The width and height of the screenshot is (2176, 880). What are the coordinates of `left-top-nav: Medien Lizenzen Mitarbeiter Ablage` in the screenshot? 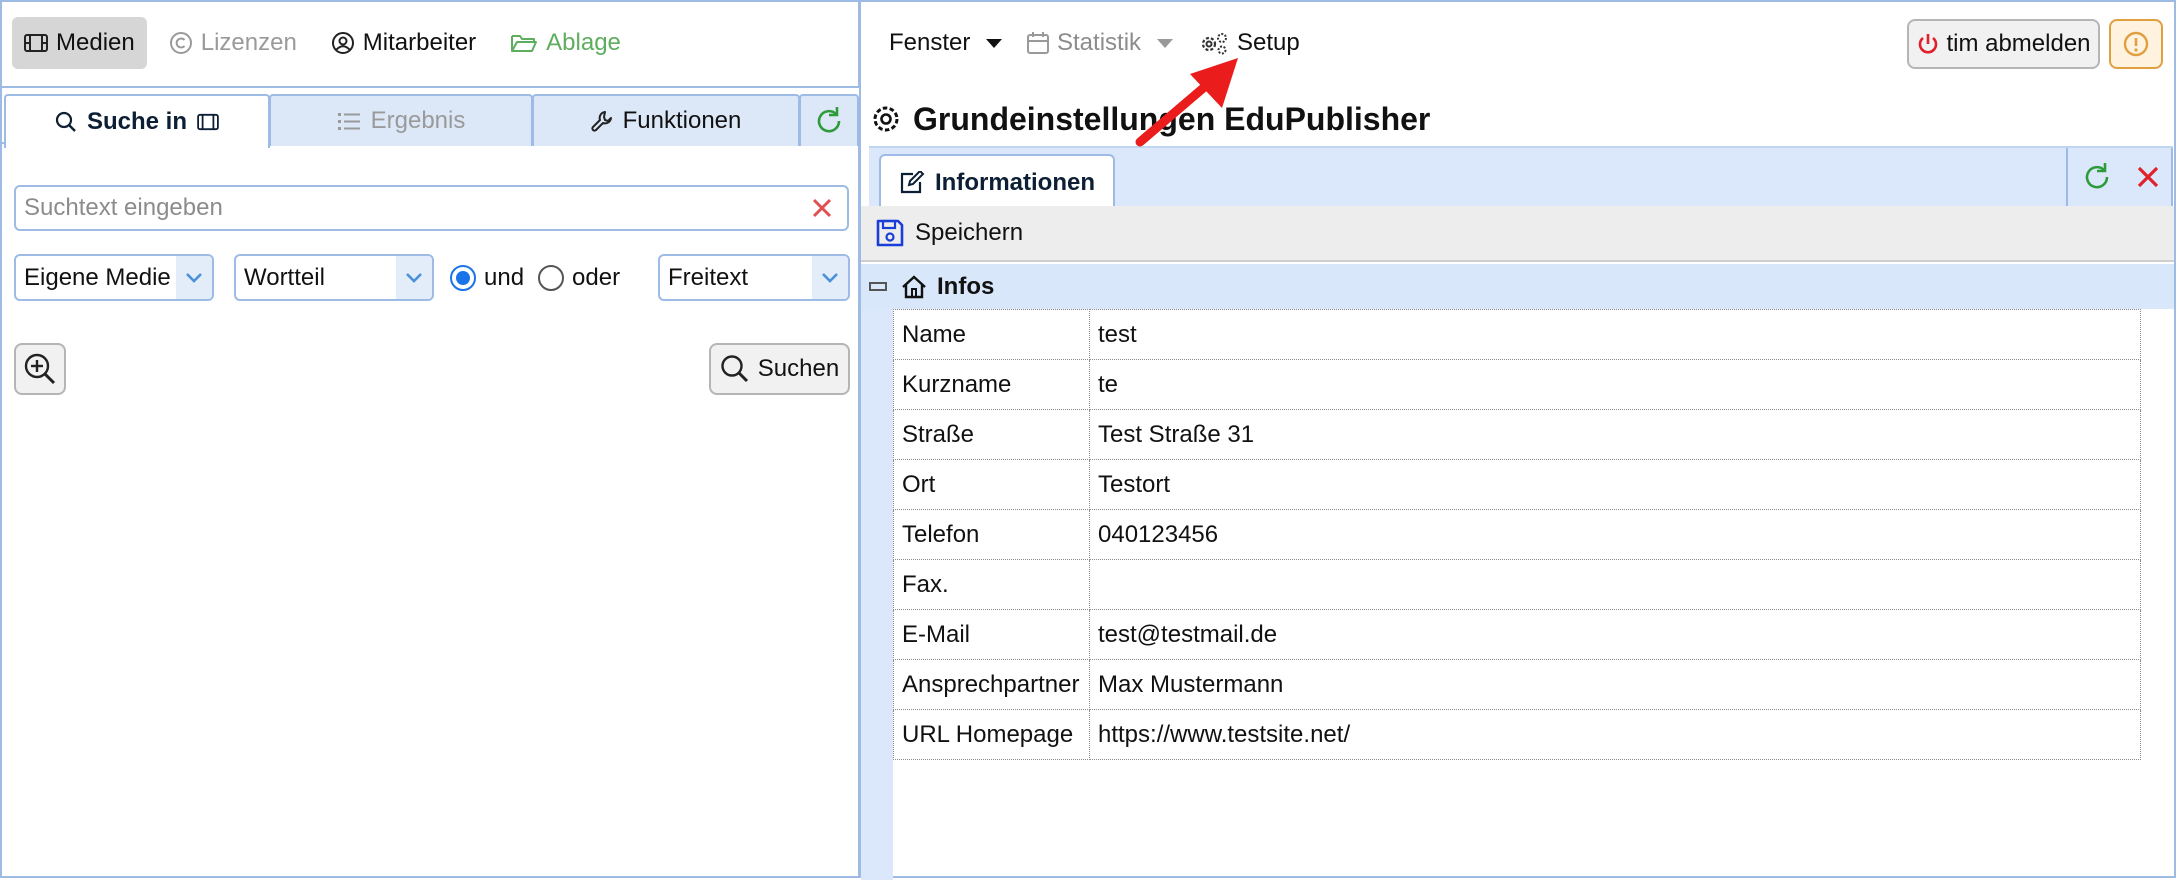 It's located at (430, 43).